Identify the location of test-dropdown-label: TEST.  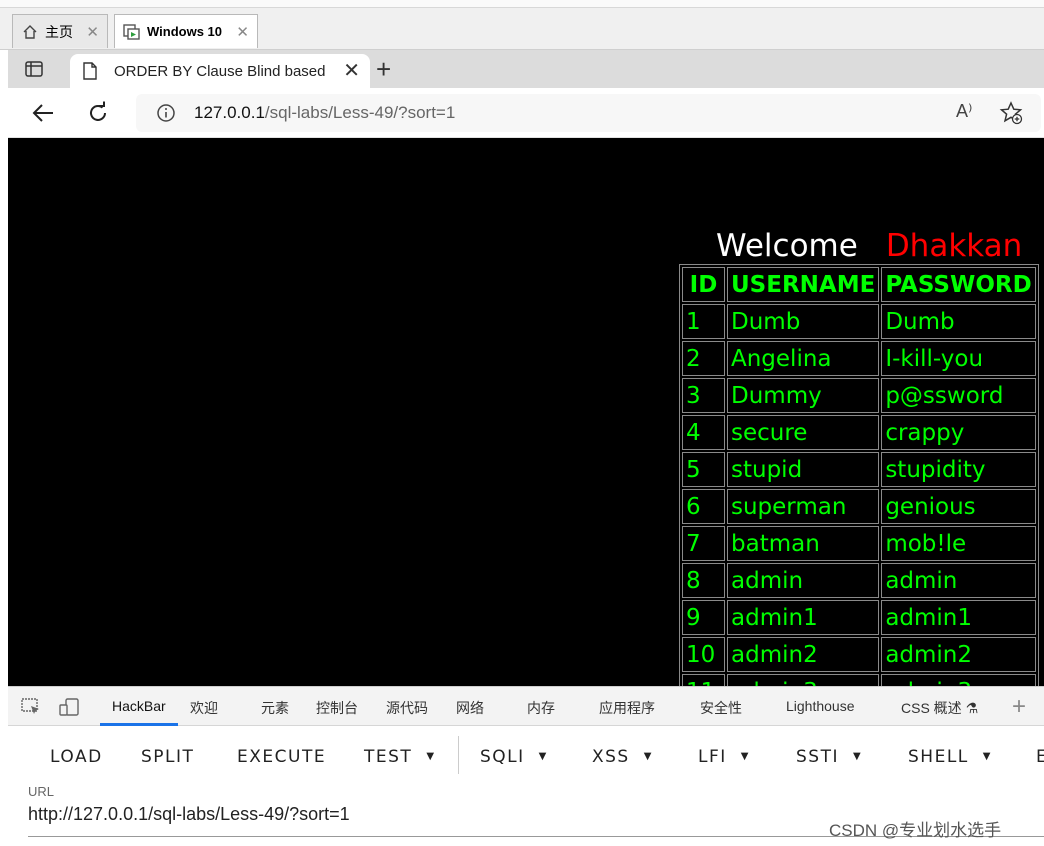
(388, 757).